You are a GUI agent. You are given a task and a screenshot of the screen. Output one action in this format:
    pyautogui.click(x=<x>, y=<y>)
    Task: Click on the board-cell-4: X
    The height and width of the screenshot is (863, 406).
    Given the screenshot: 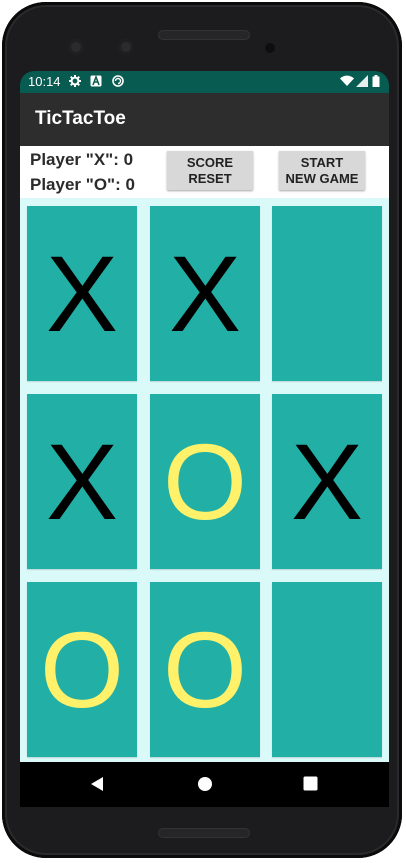 What is the action you would take?
    pyautogui.click(x=82, y=481)
    